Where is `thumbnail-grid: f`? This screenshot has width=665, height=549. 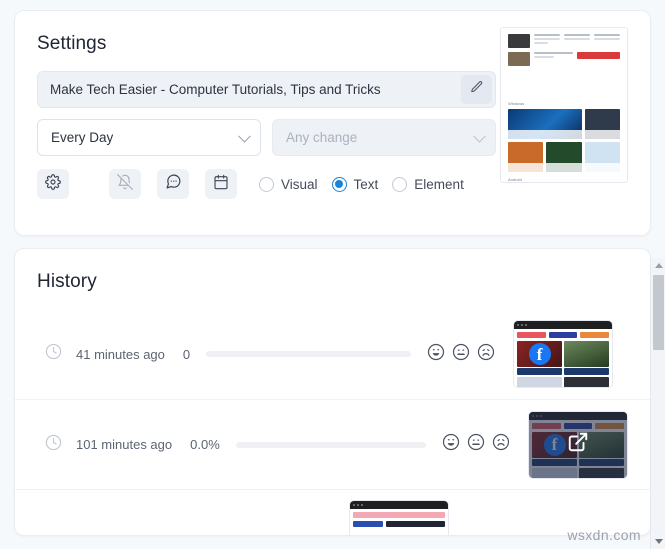 thumbnail-grid: f is located at coordinates (563, 358).